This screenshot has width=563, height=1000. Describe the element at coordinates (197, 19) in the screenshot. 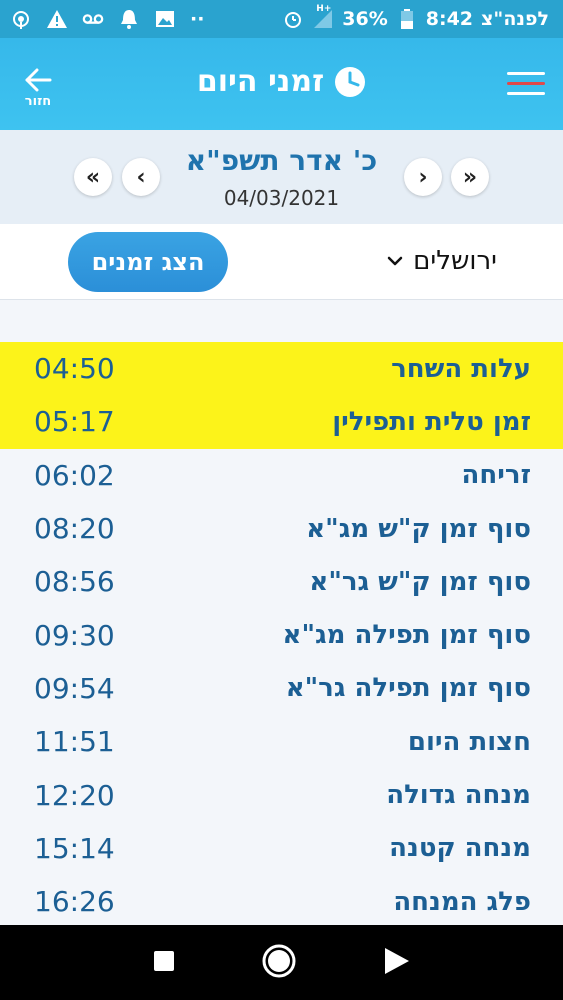

I see `status-dots: ··` at that location.